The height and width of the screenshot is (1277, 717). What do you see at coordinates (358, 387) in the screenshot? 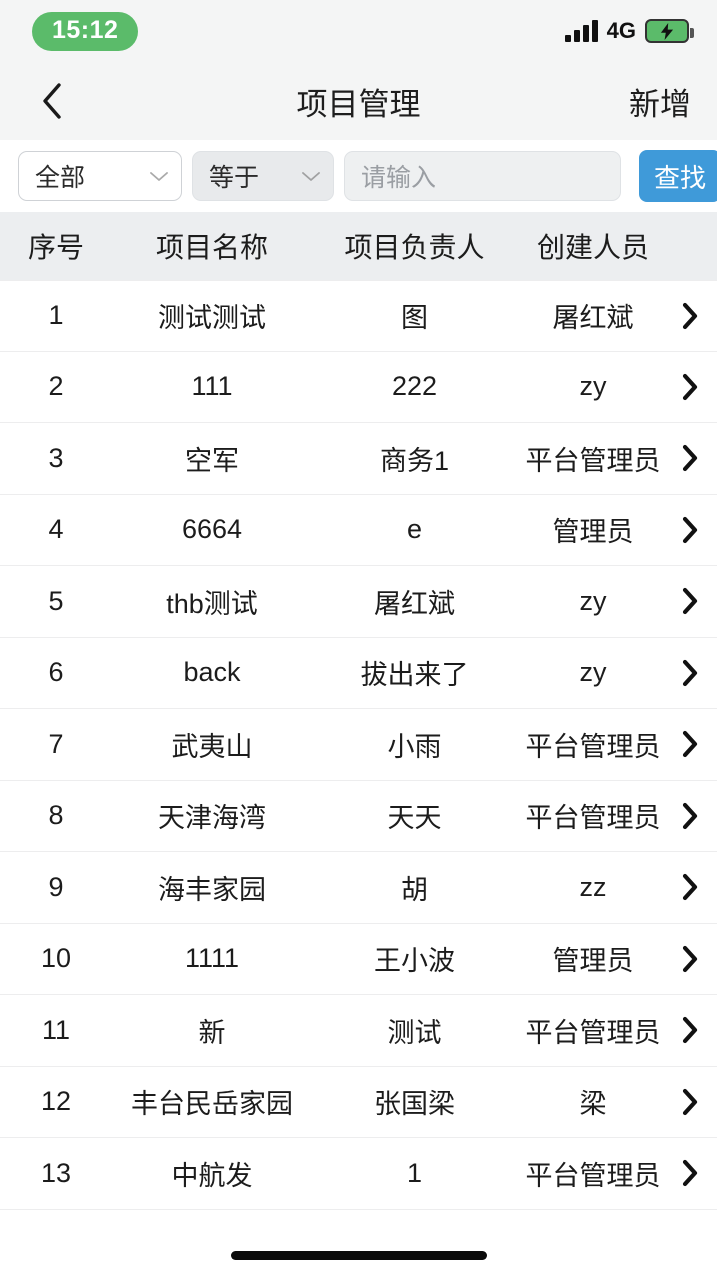
I see `table-row: 2 111 222 zy` at bounding box center [358, 387].